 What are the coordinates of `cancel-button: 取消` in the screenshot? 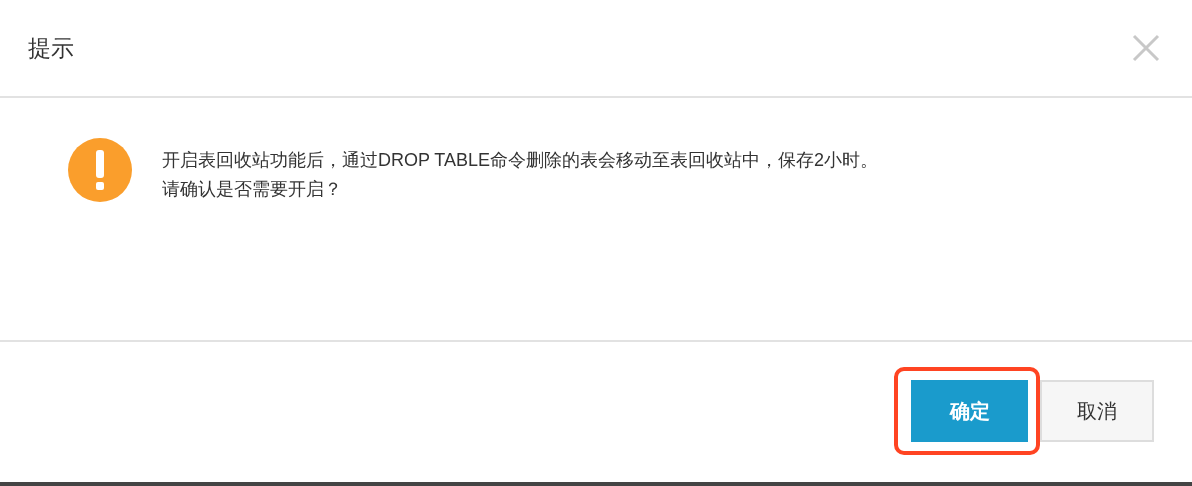 It's located at (1097, 411).